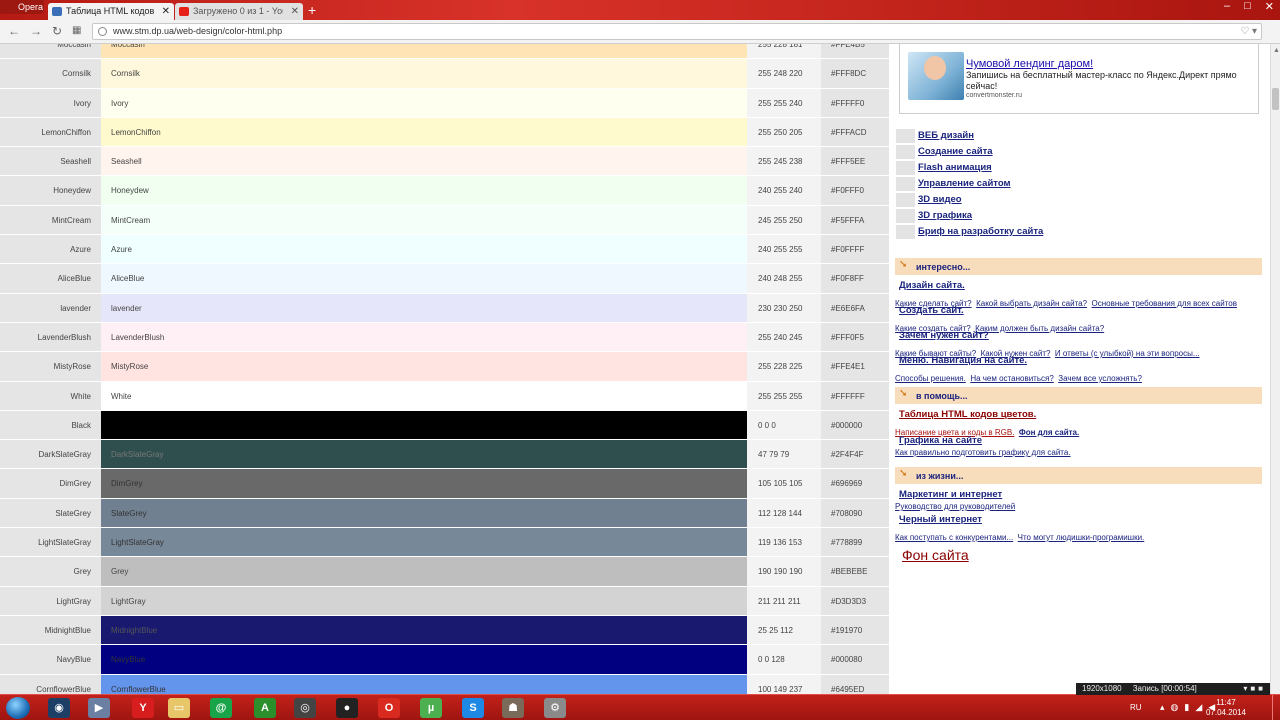  Describe the element at coordinates (424, 190) in the screenshot. I see `color-sample: Honeydew` at that location.